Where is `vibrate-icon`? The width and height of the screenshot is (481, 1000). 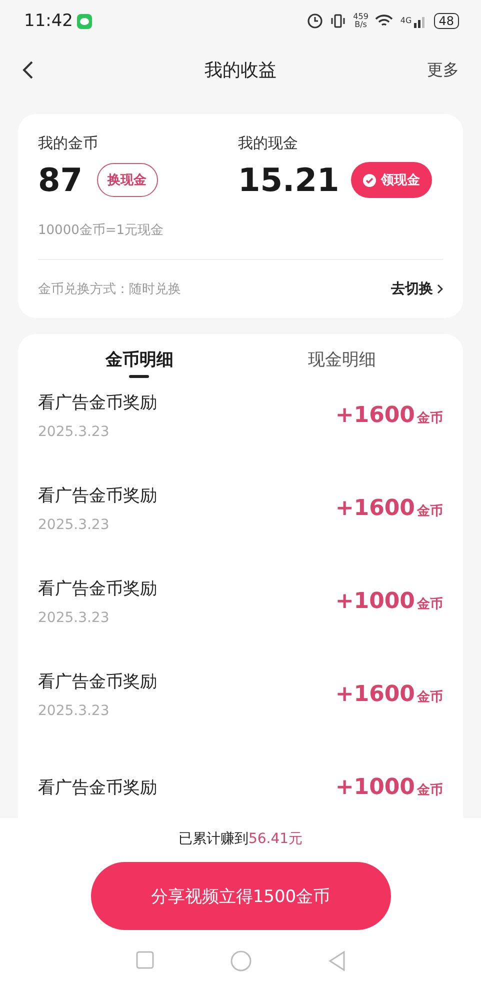
vibrate-icon is located at coordinates (338, 21).